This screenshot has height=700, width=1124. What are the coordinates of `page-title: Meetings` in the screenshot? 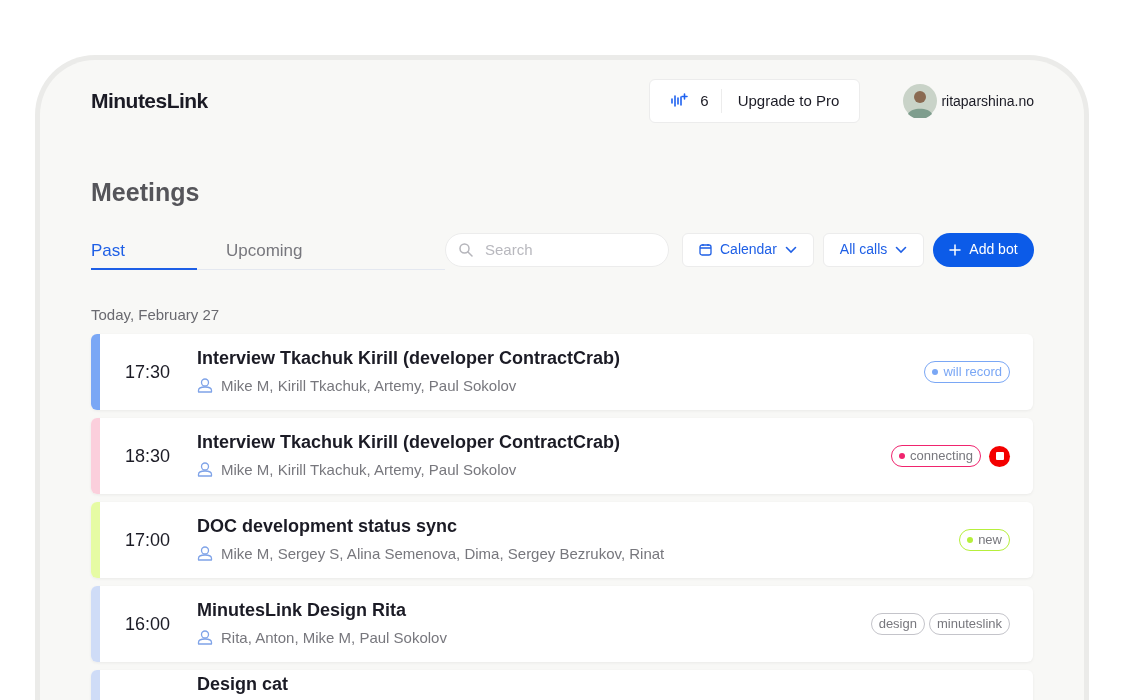 It's located at (146, 192).